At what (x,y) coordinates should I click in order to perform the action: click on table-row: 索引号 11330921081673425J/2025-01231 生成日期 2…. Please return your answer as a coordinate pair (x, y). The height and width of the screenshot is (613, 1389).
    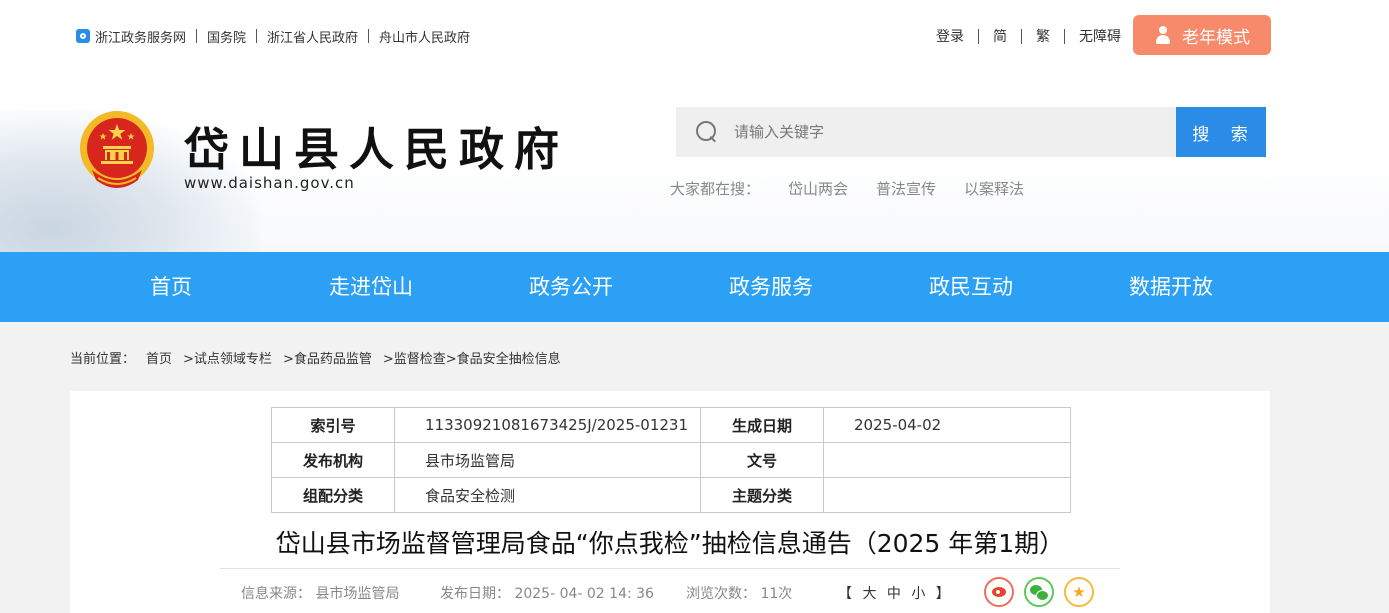
    Looking at the image, I should click on (671, 425).